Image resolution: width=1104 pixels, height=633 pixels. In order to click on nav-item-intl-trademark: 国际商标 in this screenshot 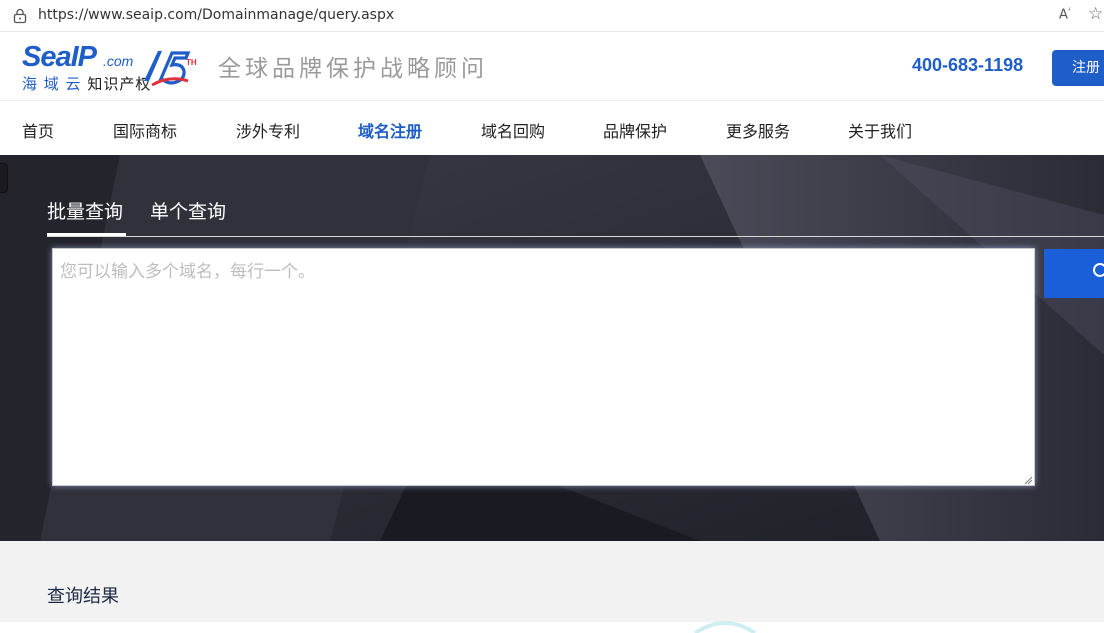, I will do `click(145, 130)`.